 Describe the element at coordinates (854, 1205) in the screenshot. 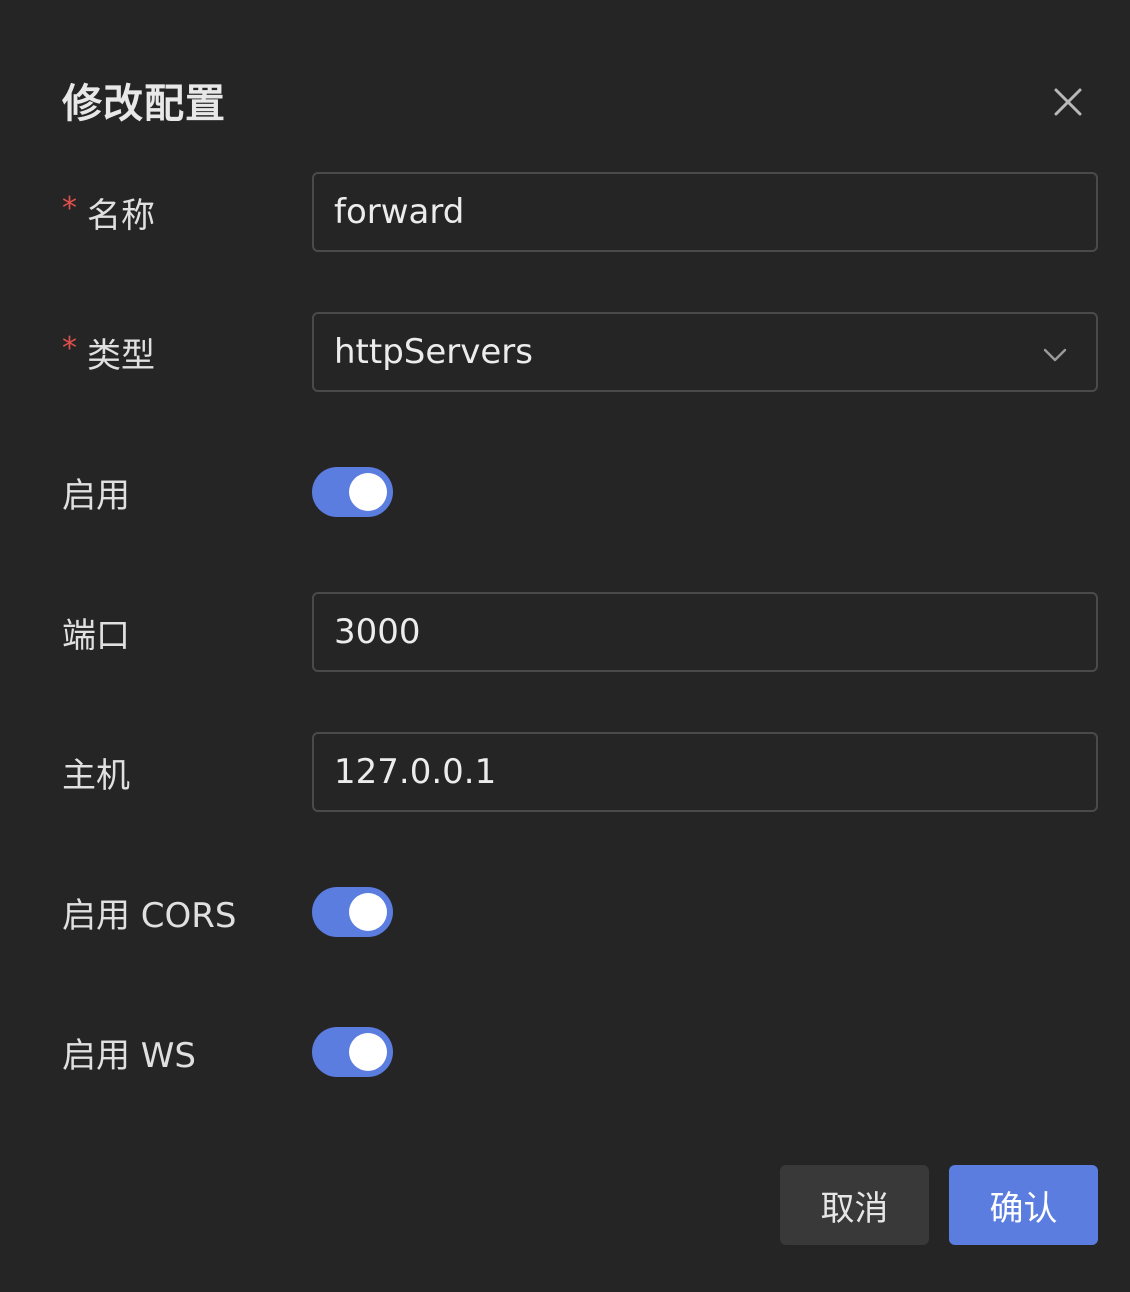

I see `cancel-button: 取消` at that location.